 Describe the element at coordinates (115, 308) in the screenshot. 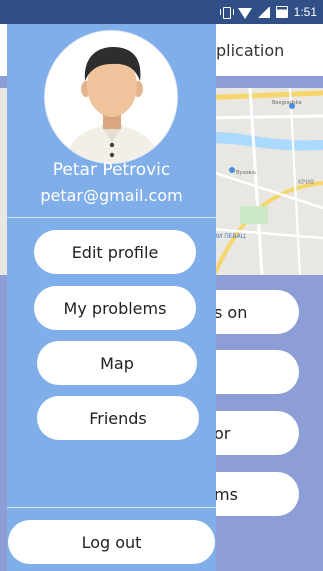

I see `my-problems-button: My problems` at that location.